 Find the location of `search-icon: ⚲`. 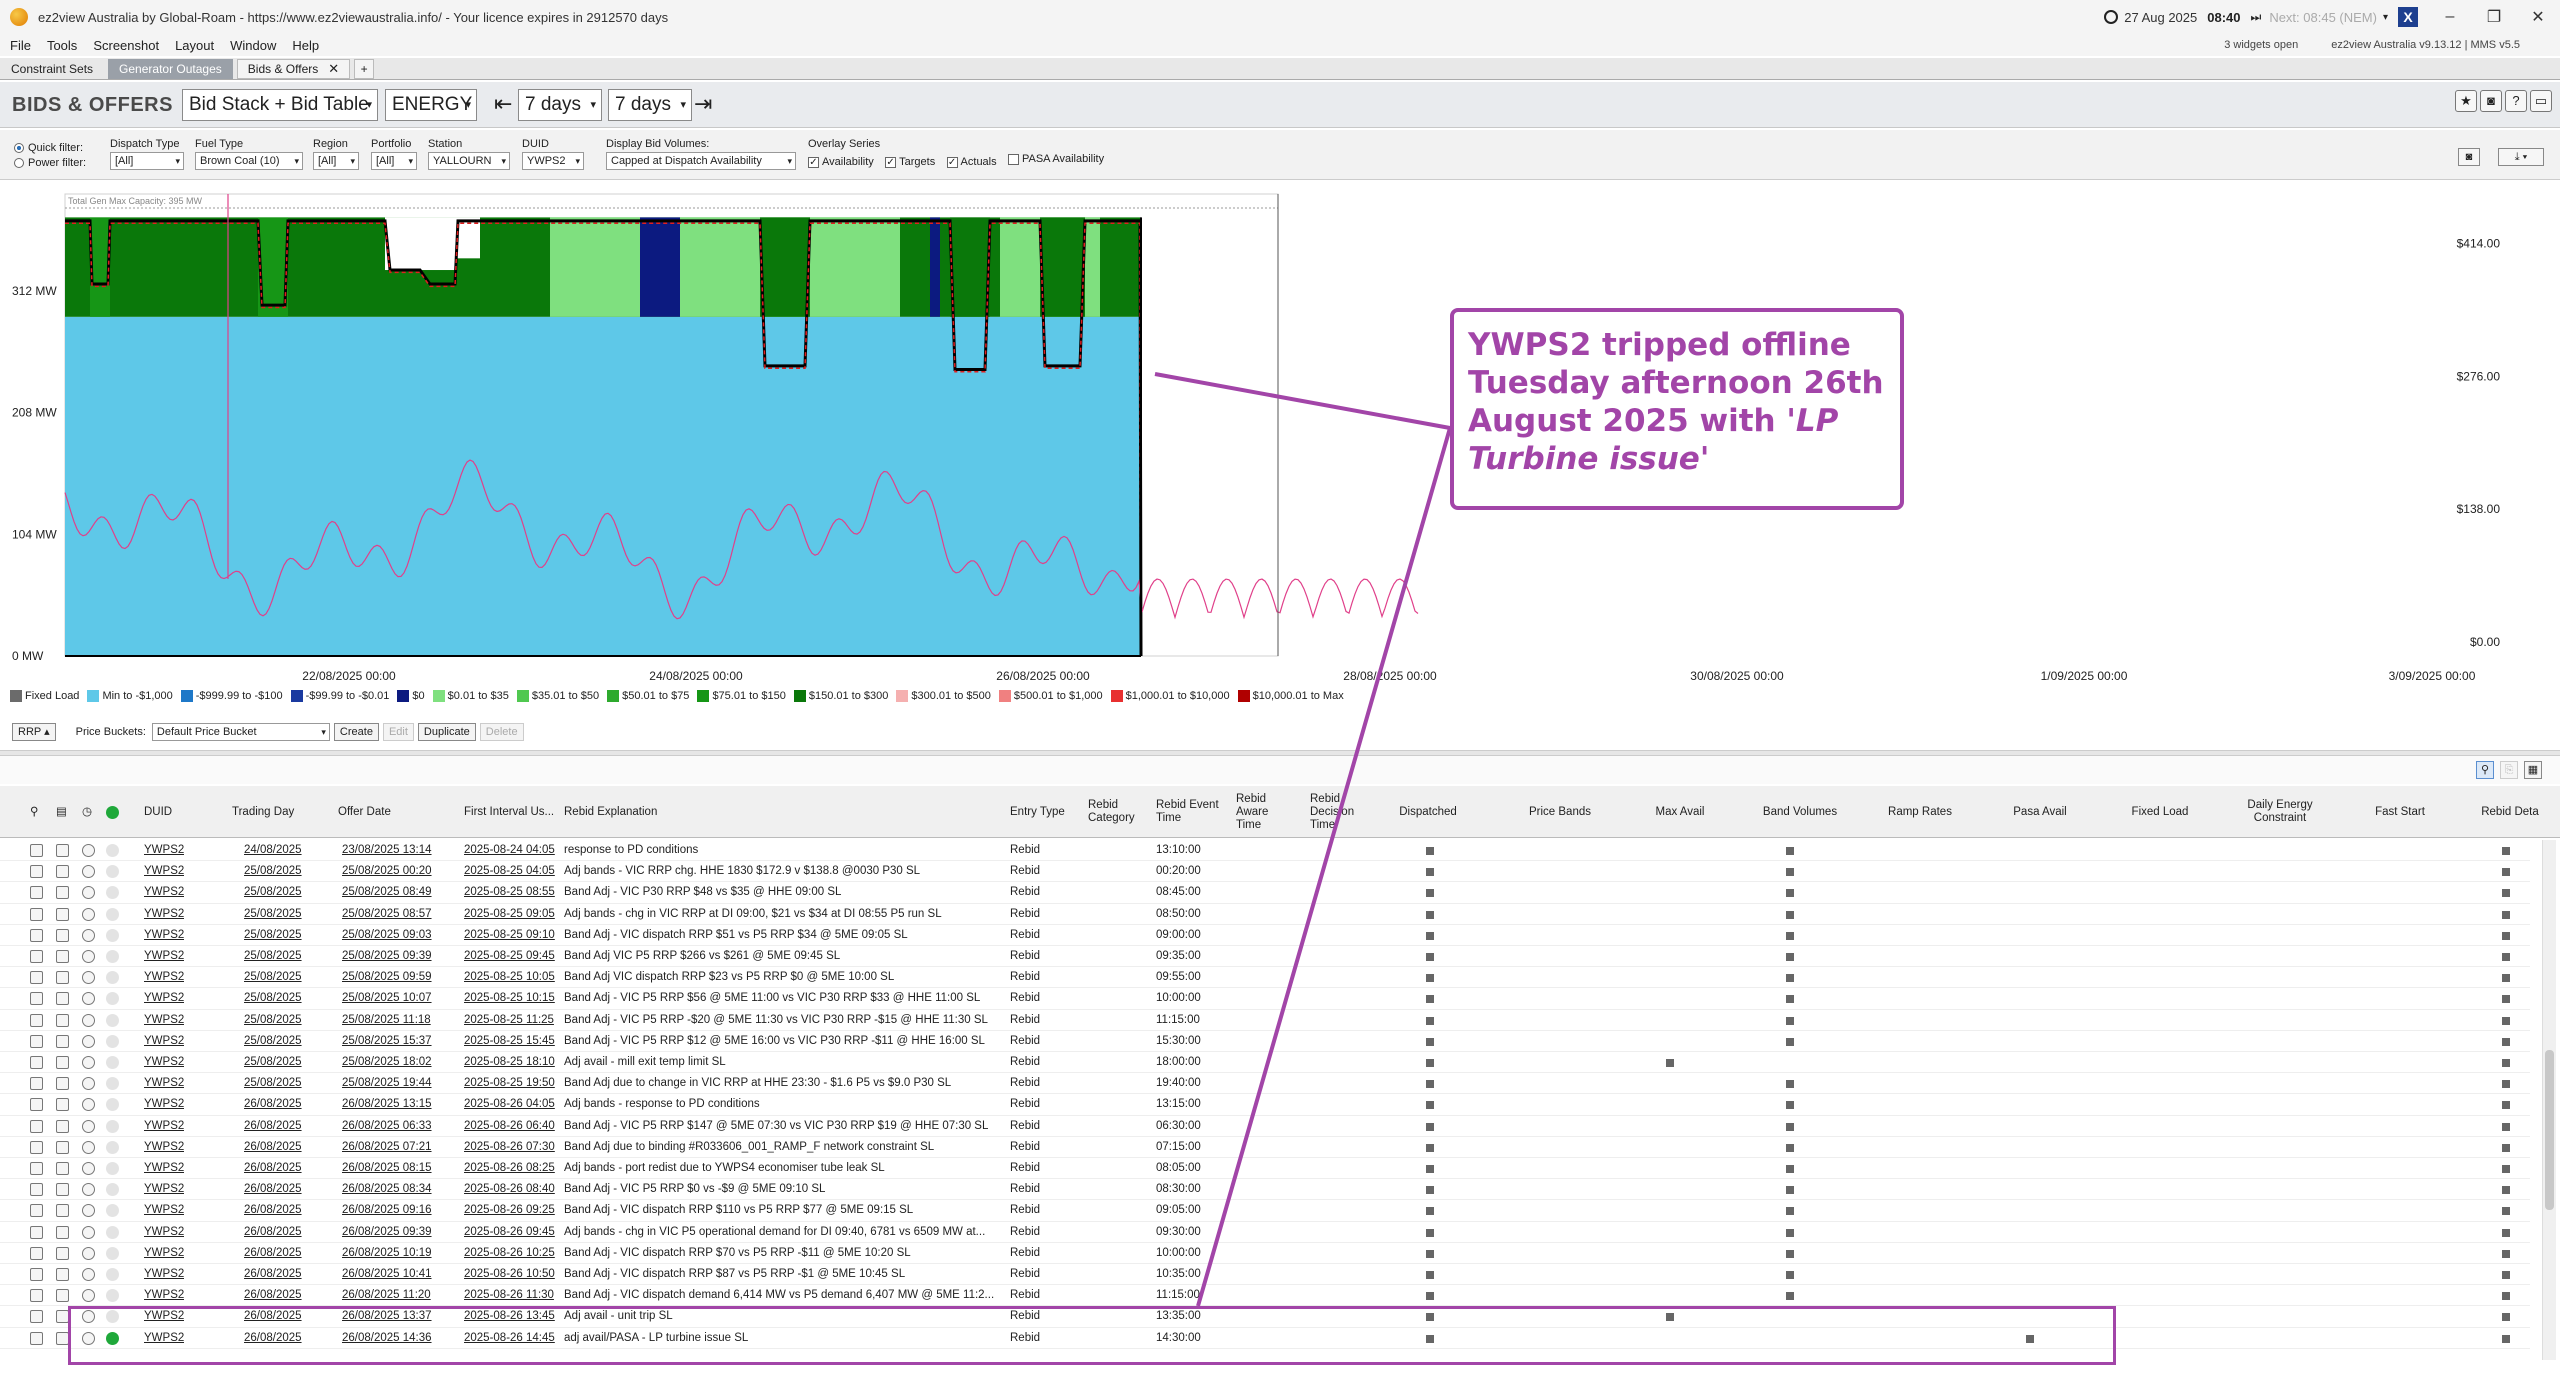

search-icon: ⚲ is located at coordinates (2485, 770).